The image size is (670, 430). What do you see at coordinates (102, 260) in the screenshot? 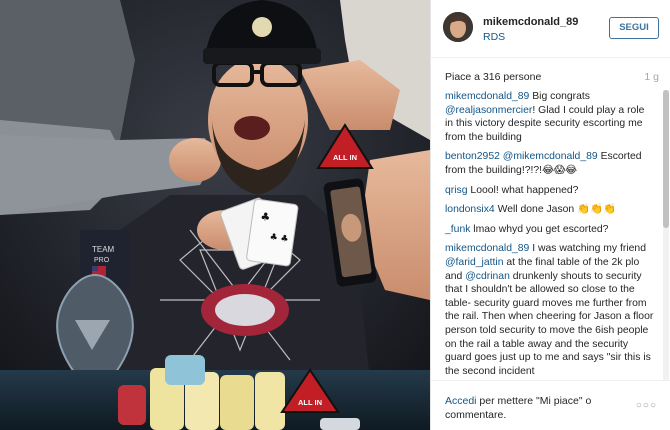
I see `svg-text: PRO` at bounding box center [102, 260].